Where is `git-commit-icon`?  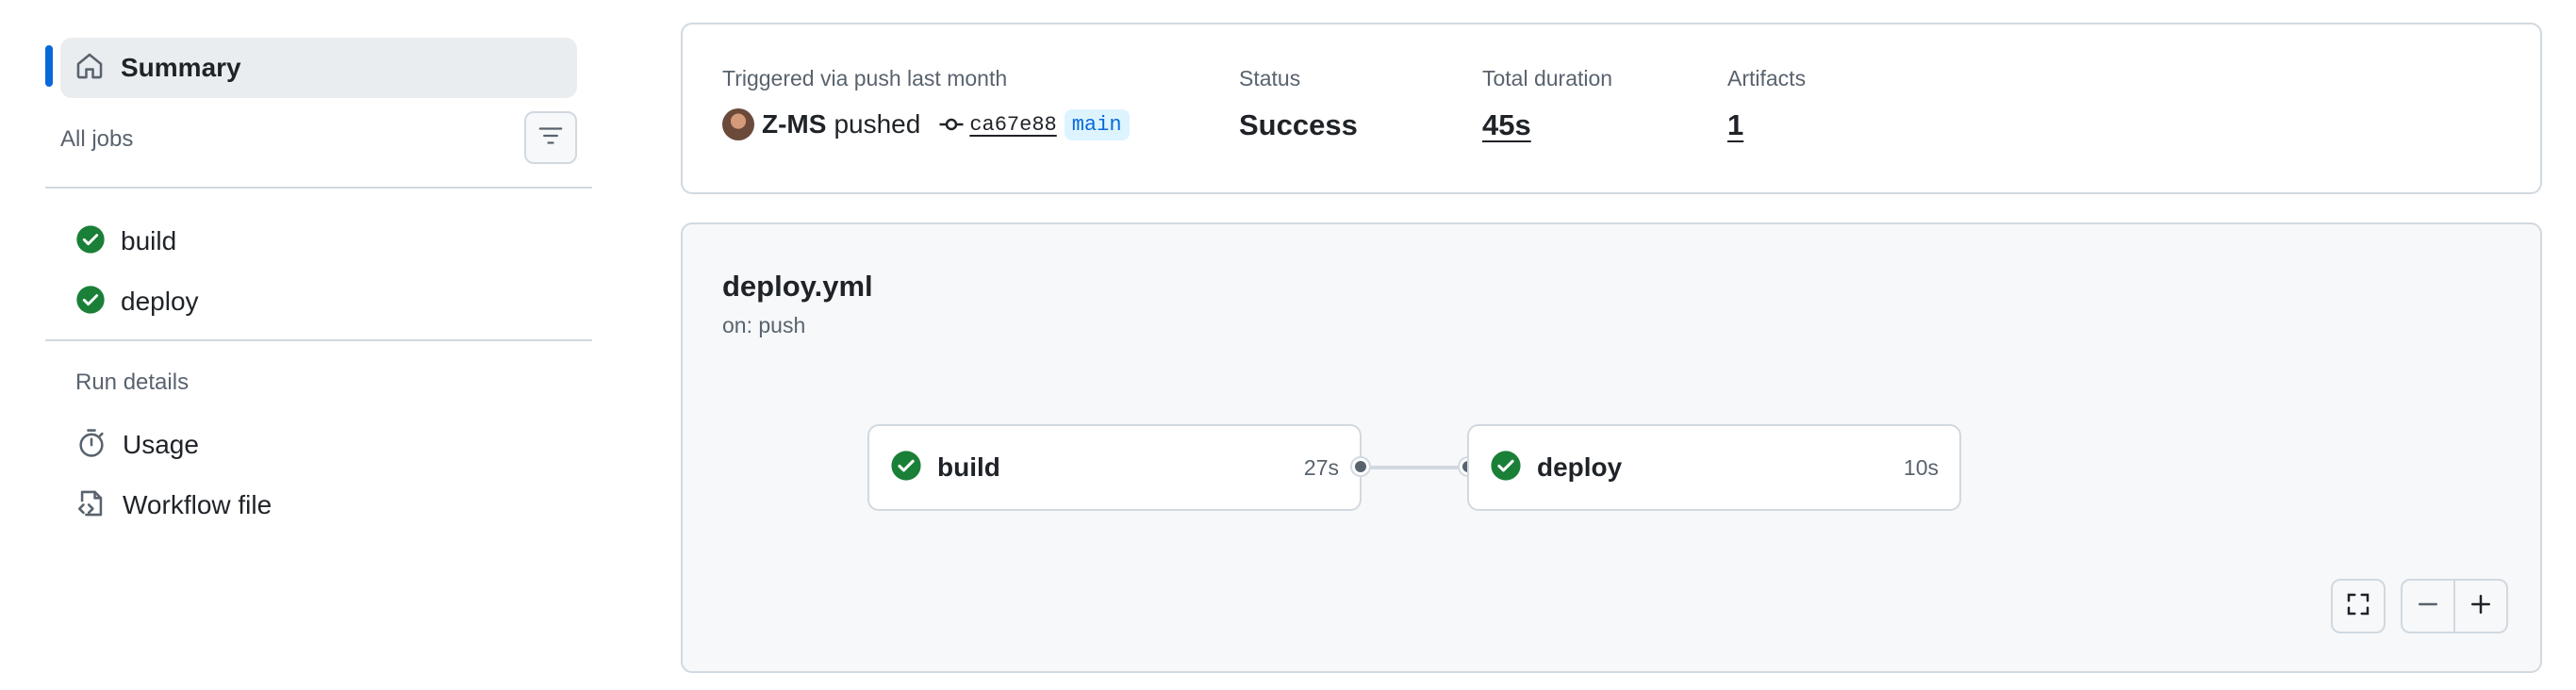 git-commit-icon is located at coordinates (951, 125).